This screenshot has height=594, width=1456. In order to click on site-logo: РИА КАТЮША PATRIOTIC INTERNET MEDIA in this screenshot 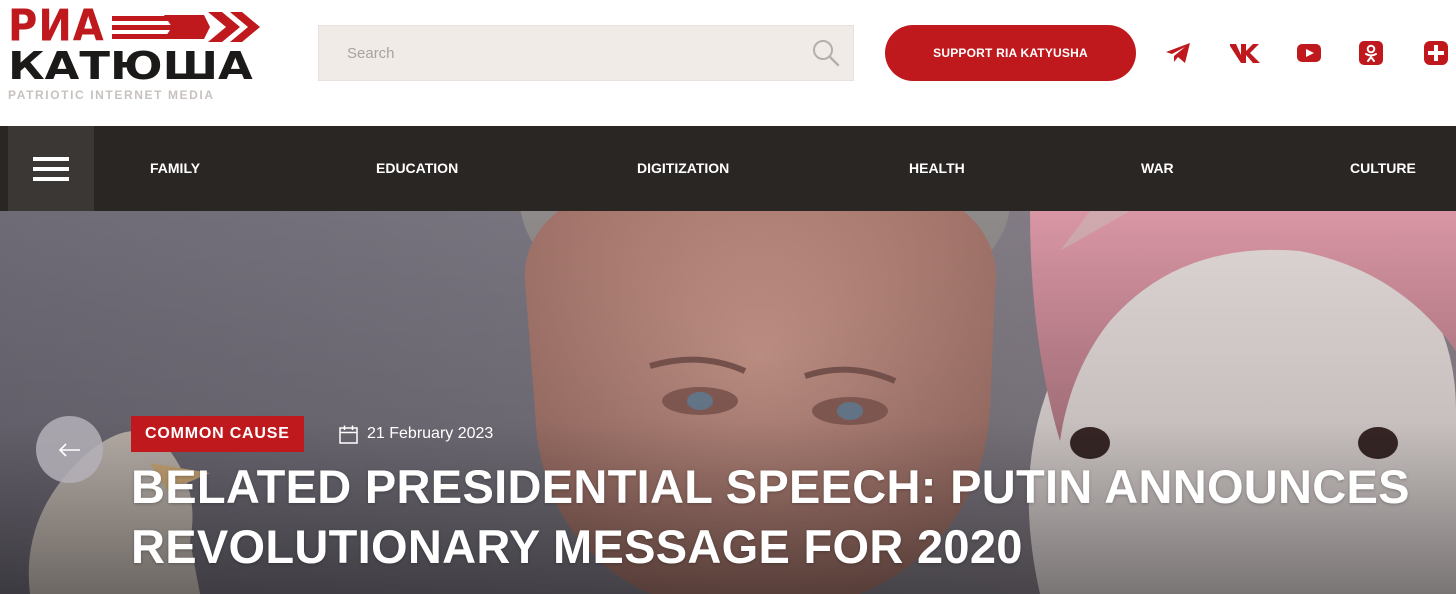, I will do `click(134, 51)`.